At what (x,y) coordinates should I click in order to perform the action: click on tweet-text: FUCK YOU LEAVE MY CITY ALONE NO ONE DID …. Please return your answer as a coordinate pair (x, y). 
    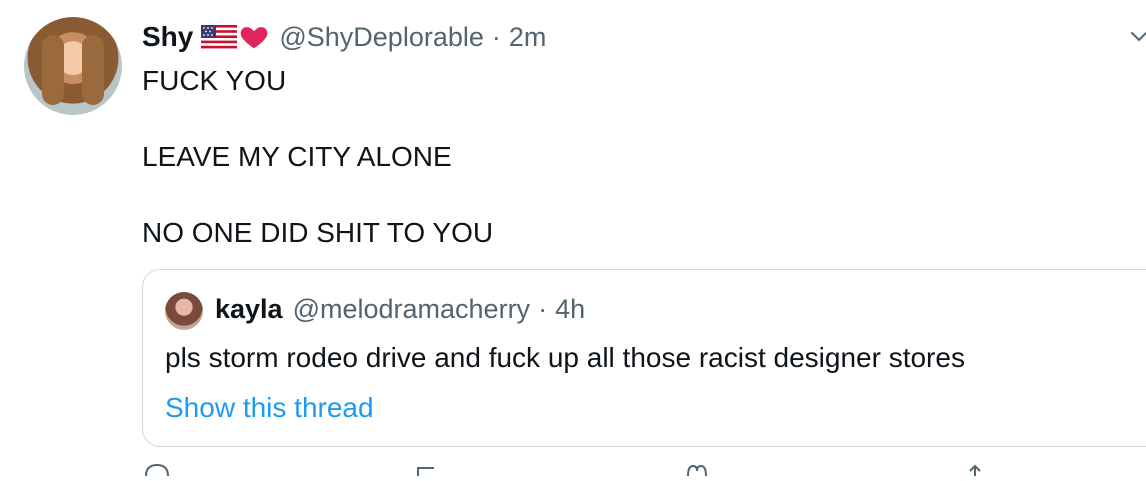
    Looking at the image, I should click on (318, 156).